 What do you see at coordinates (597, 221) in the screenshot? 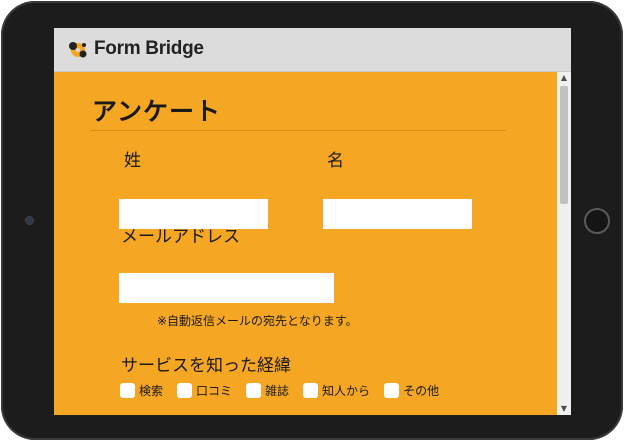
I see `home-button` at bounding box center [597, 221].